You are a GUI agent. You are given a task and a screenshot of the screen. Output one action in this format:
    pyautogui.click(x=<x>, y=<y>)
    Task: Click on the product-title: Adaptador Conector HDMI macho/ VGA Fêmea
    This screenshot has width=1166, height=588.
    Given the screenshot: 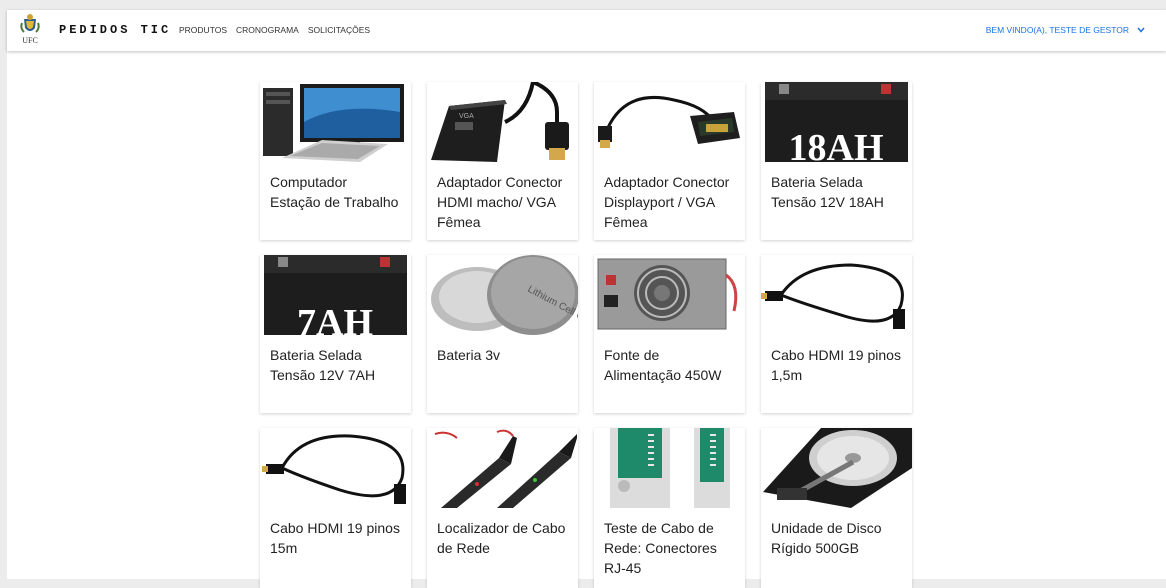 What is the action you would take?
    pyautogui.click(x=500, y=202)
    